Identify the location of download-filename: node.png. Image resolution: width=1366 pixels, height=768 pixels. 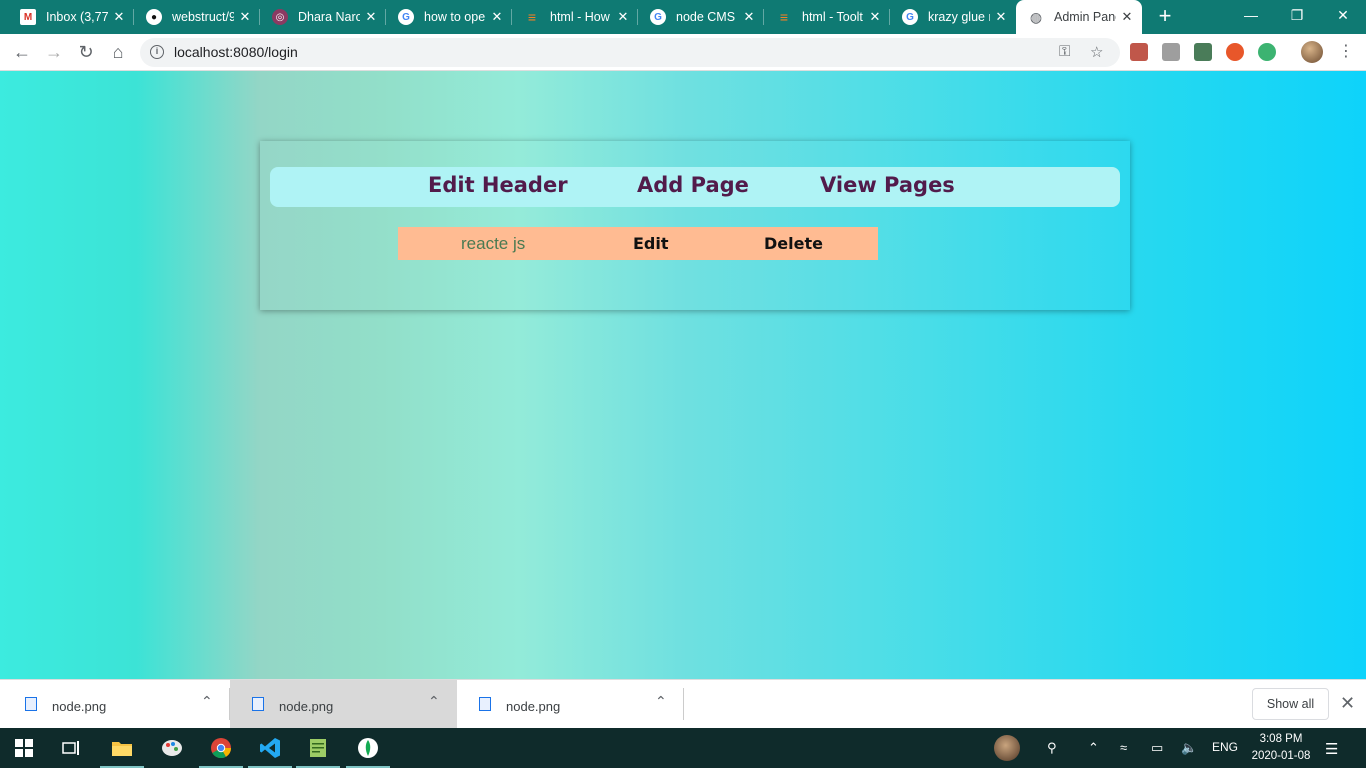
(79, 706).